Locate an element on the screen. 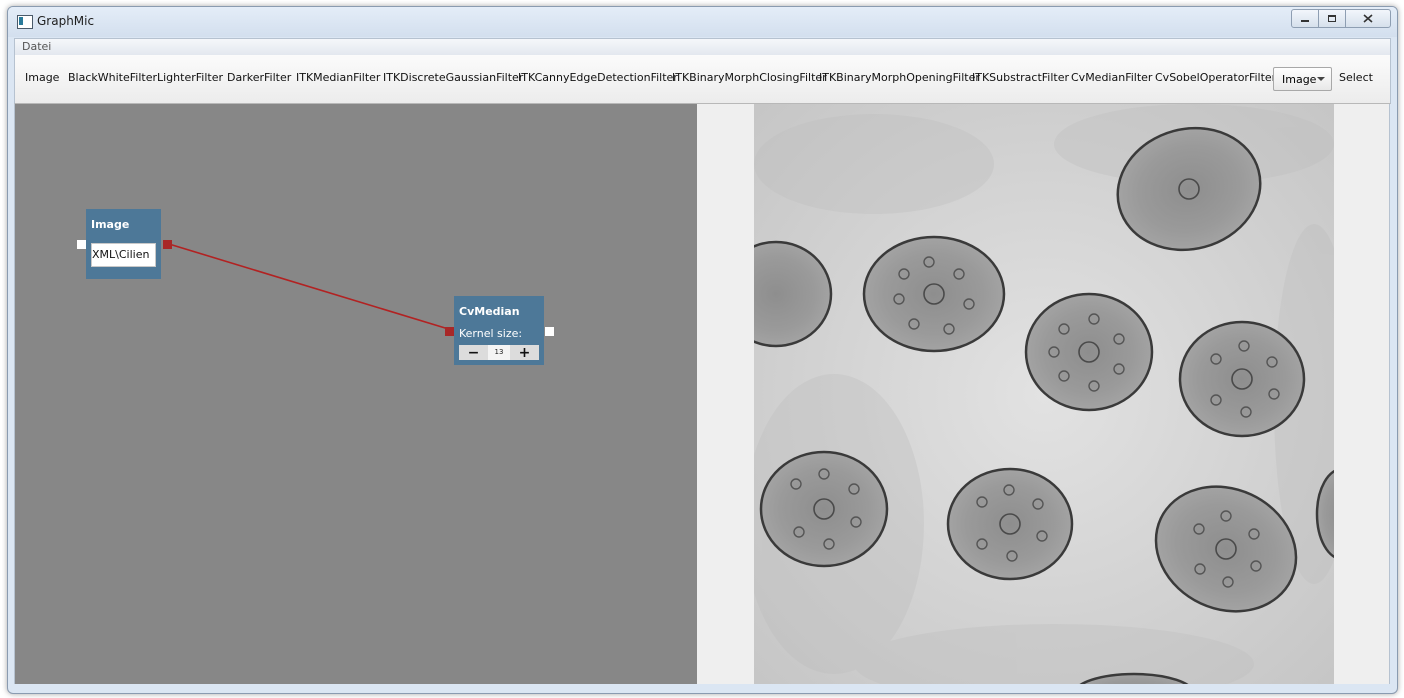  close-button is located at coordinates (1368, 18).